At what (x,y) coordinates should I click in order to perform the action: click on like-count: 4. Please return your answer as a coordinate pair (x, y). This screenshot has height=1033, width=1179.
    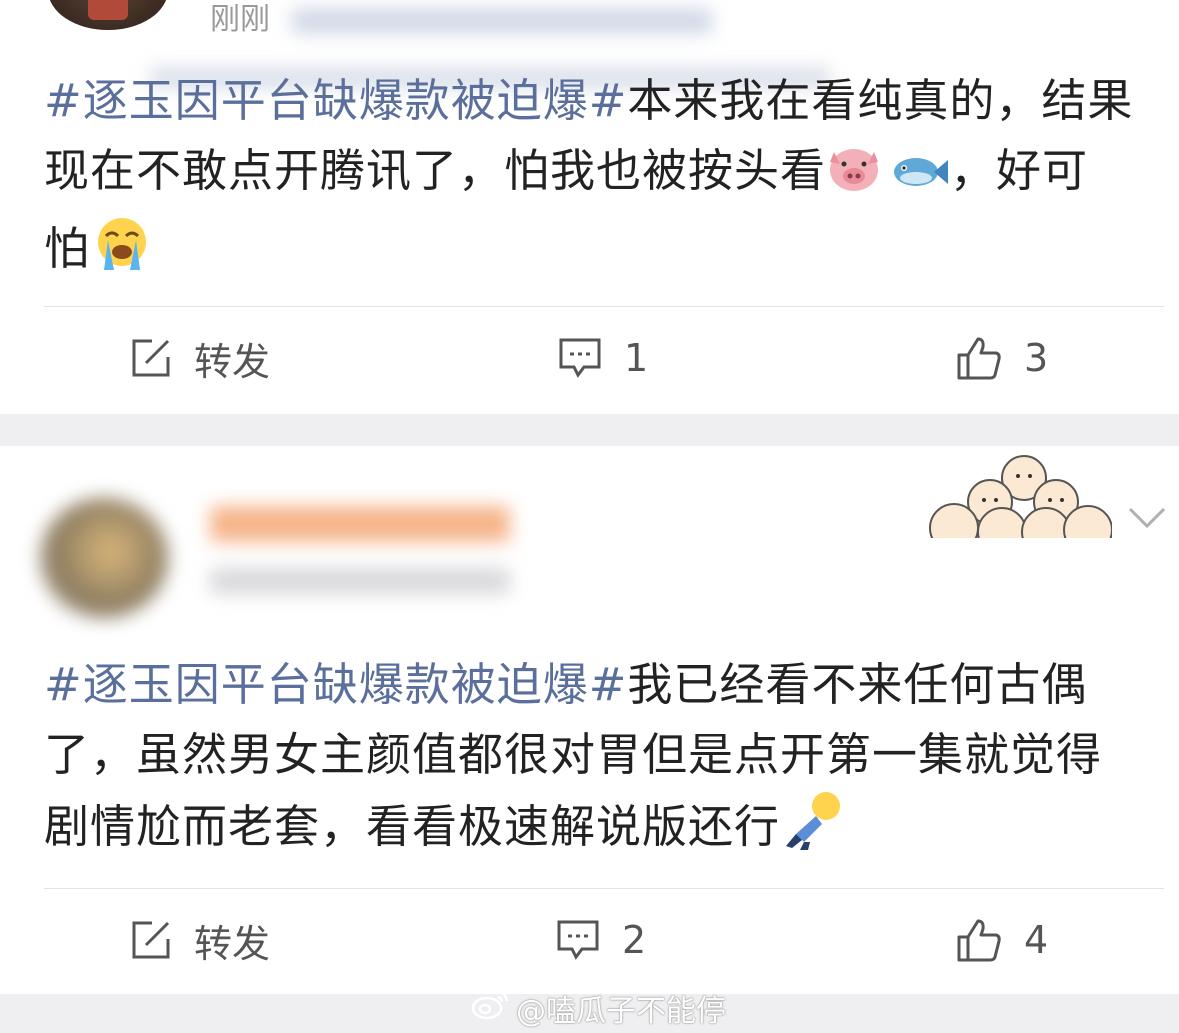
    Looking at the image, I should click on (1036, 940).